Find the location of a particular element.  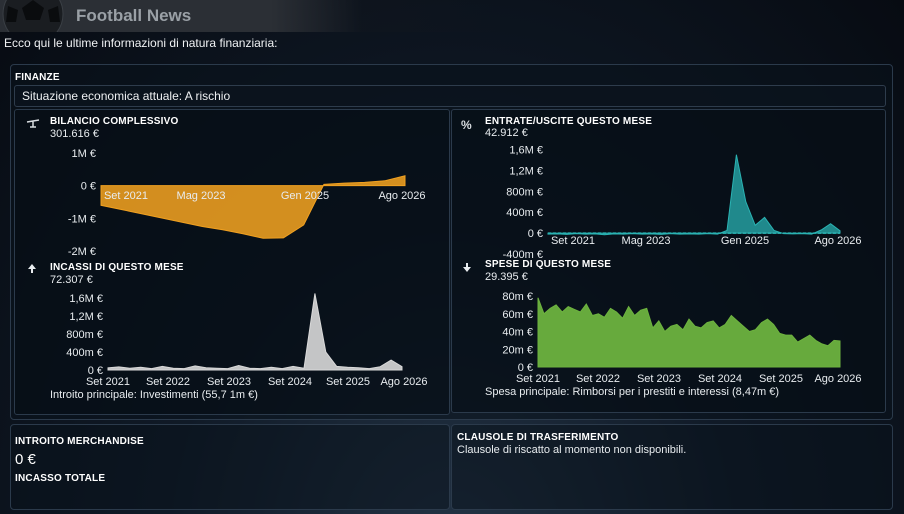

transfer-title: CLAUSOLE DI TRASFERIMENTO is located at coordinates (538, 437).